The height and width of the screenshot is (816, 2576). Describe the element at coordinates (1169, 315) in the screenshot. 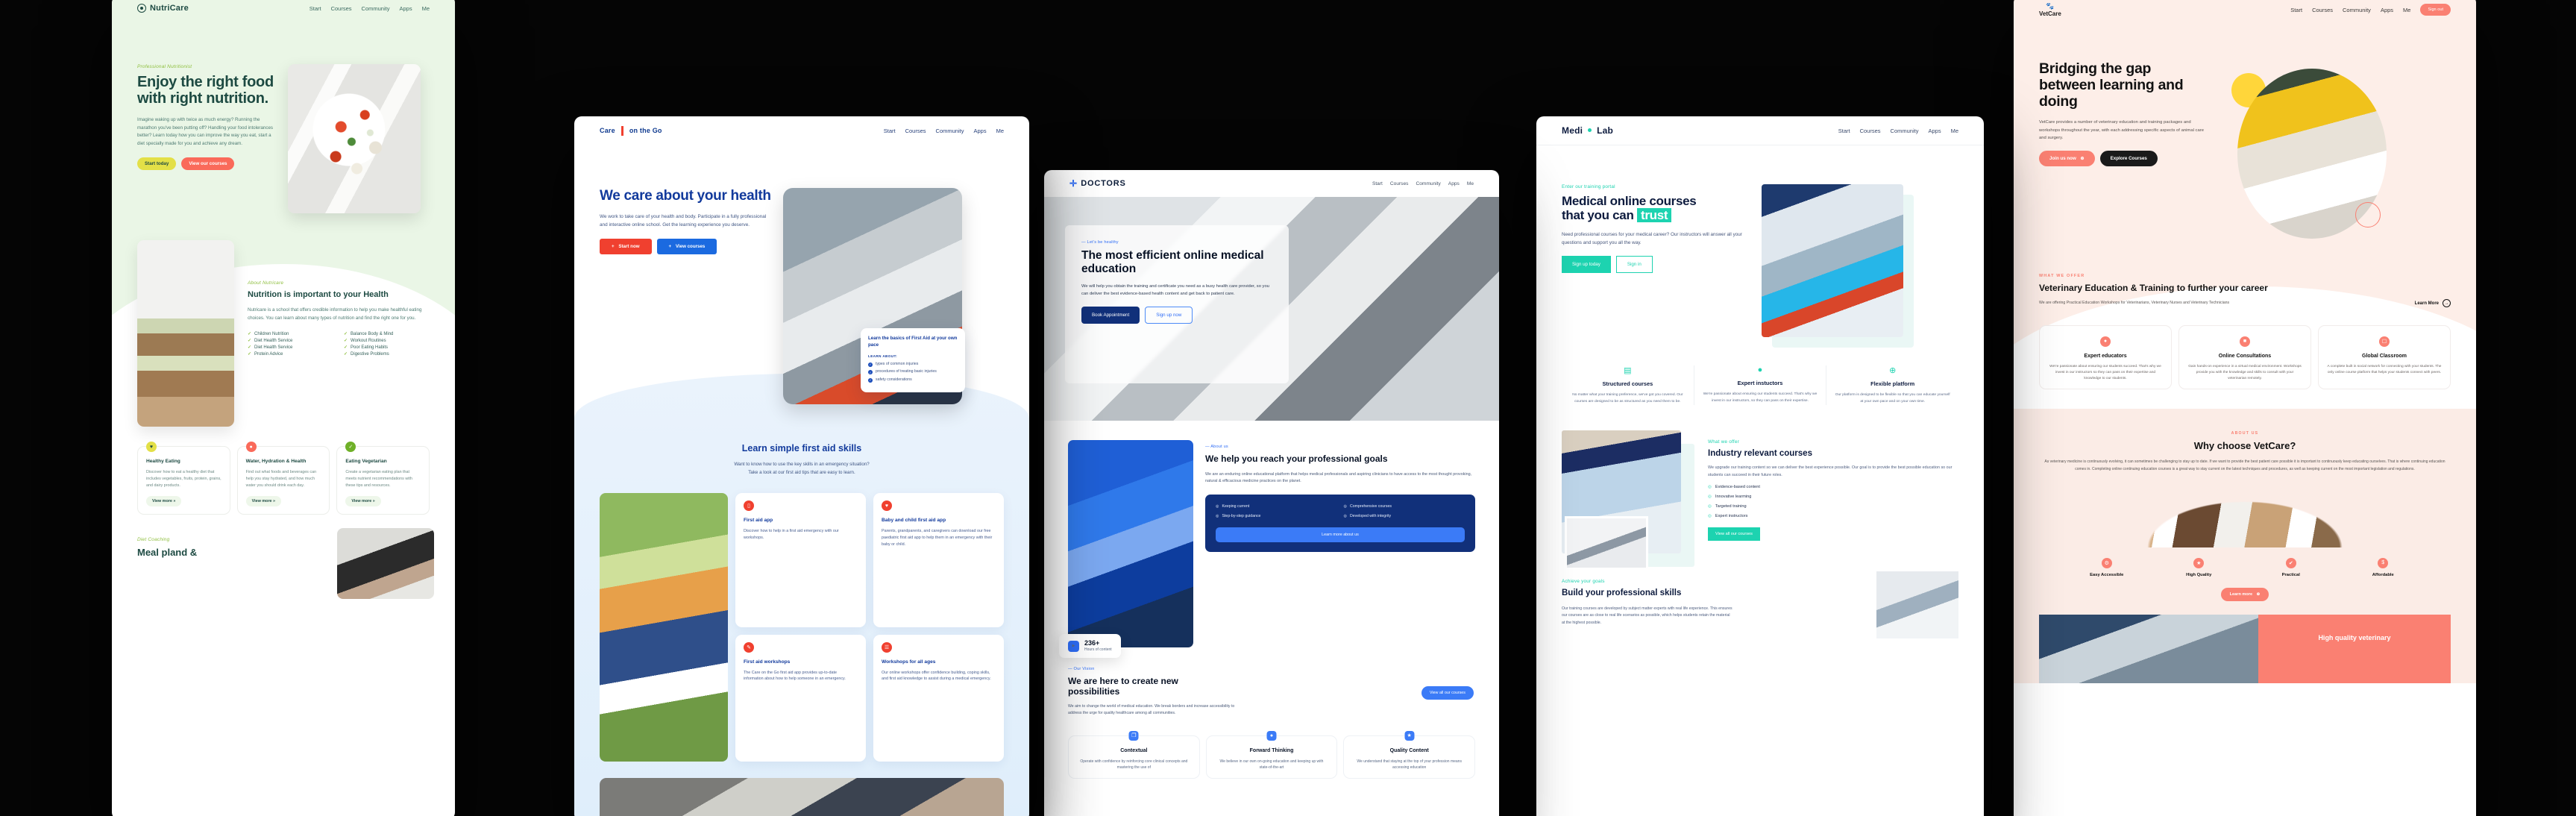

I see `sign-up-now-button: Sign up now` at that location.